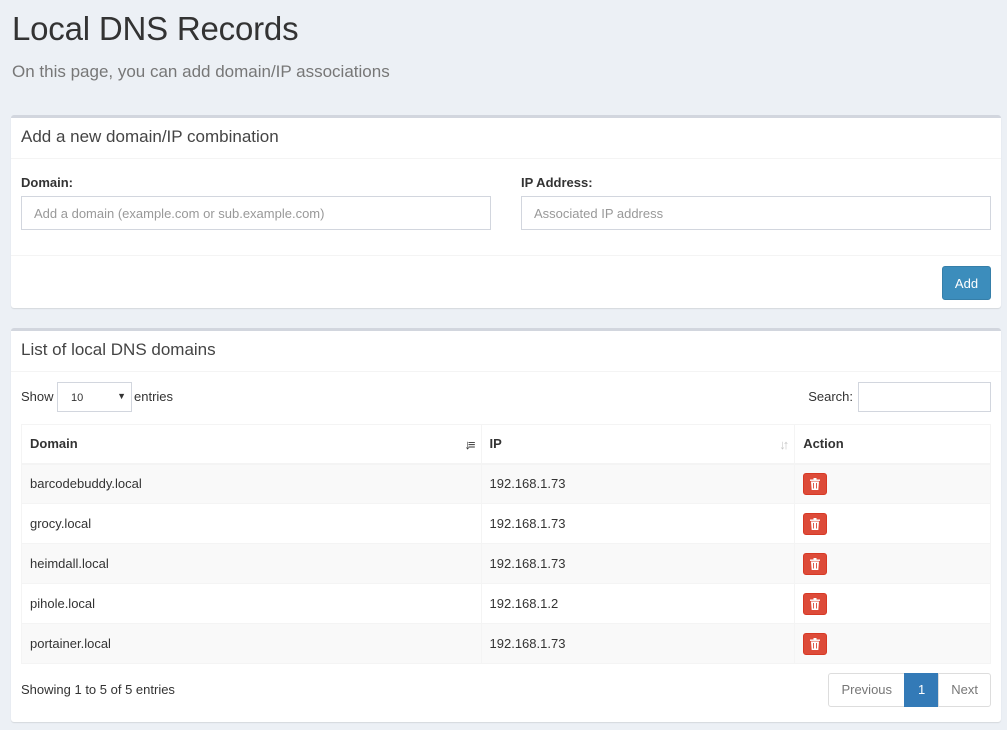  Describe the element at coordinates (892, 444) in the screenshot. I see `column-header-action: Action` at that location.